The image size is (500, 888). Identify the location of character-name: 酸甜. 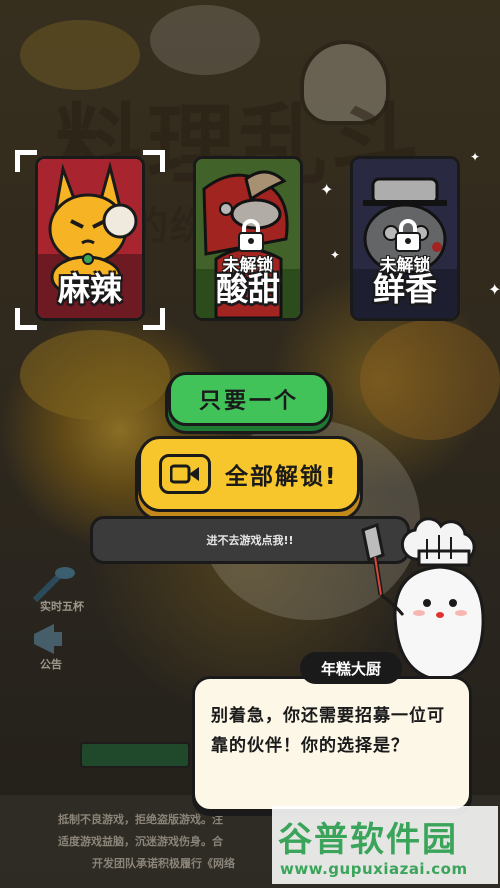
(247, 289).